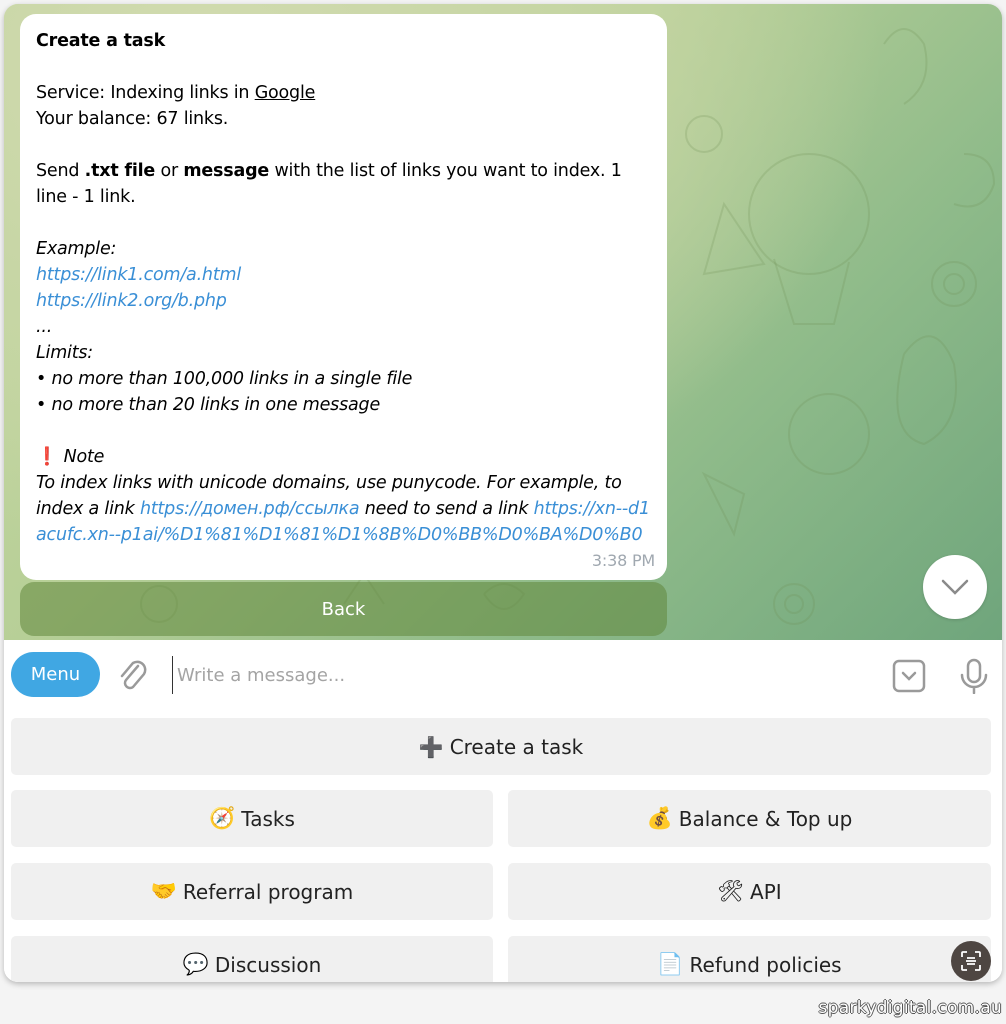 The height and width of the screenshot is (1024, 1006). Describe the element at coordinates (145, 93) in the screenshot. I see `service-prefix: Service: Indexing links in` at that location.